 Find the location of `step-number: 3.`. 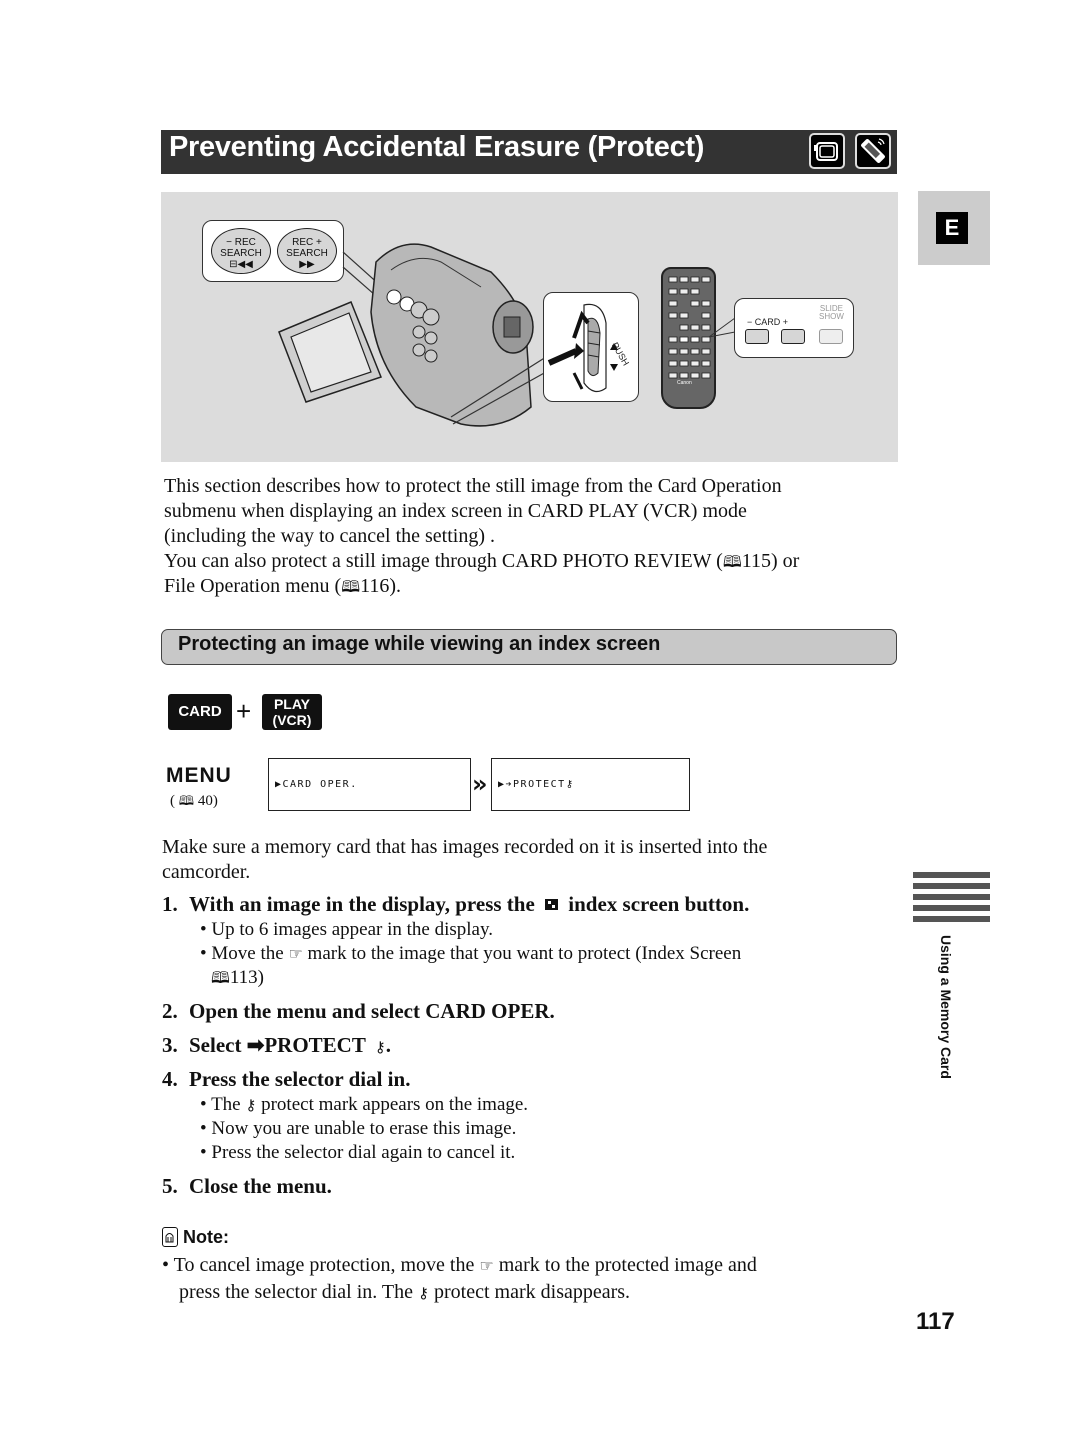

step-number: 3. is located at coordinates (170, 1045).